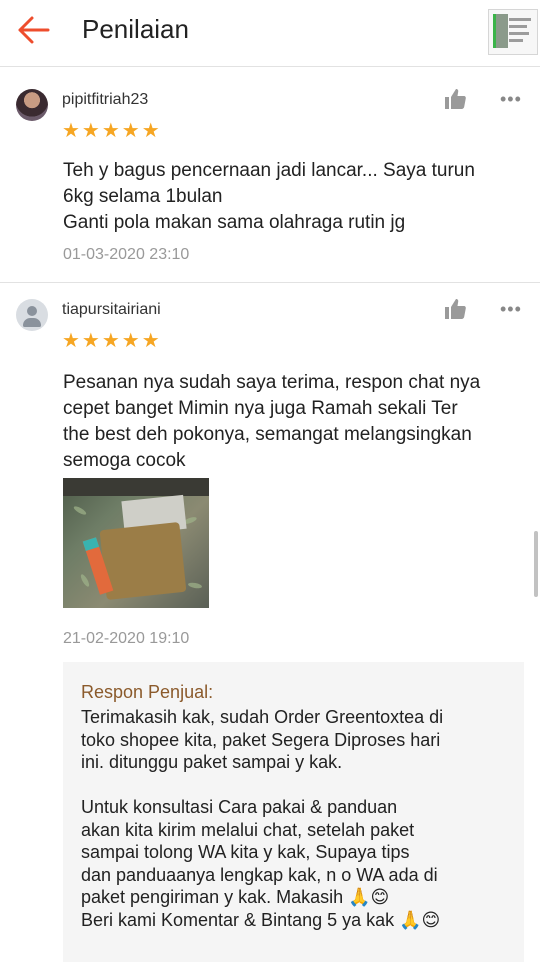  What do you see at coordinates (270, 33) in the screenshot?
I see `app-header: Penilaian` at bounding box center [270, 33].